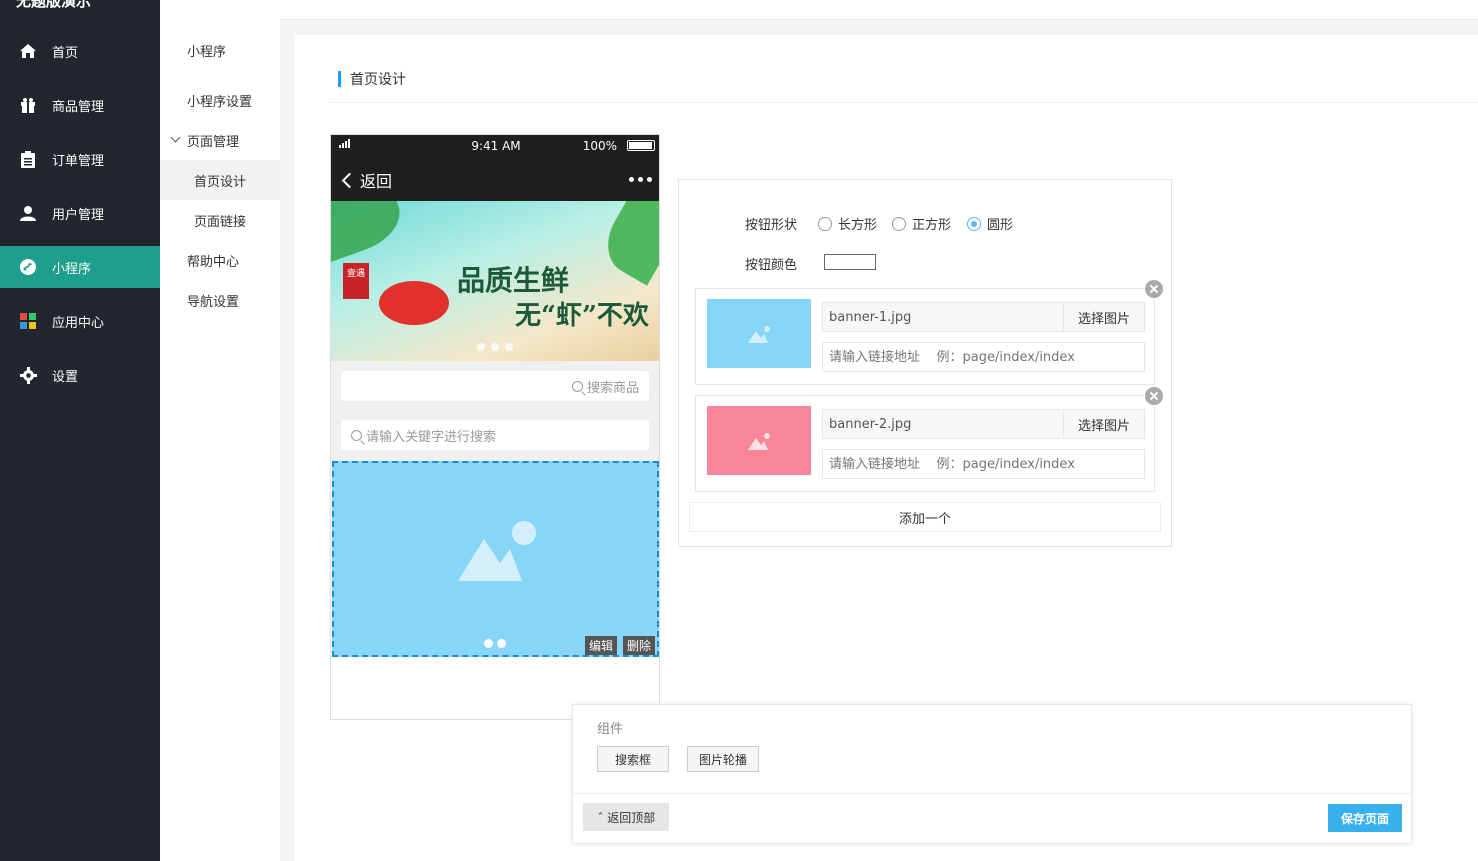  Describe the element at coordinates (599, 146) in the screenshot. I see `battery-percent: 100%` at that location.